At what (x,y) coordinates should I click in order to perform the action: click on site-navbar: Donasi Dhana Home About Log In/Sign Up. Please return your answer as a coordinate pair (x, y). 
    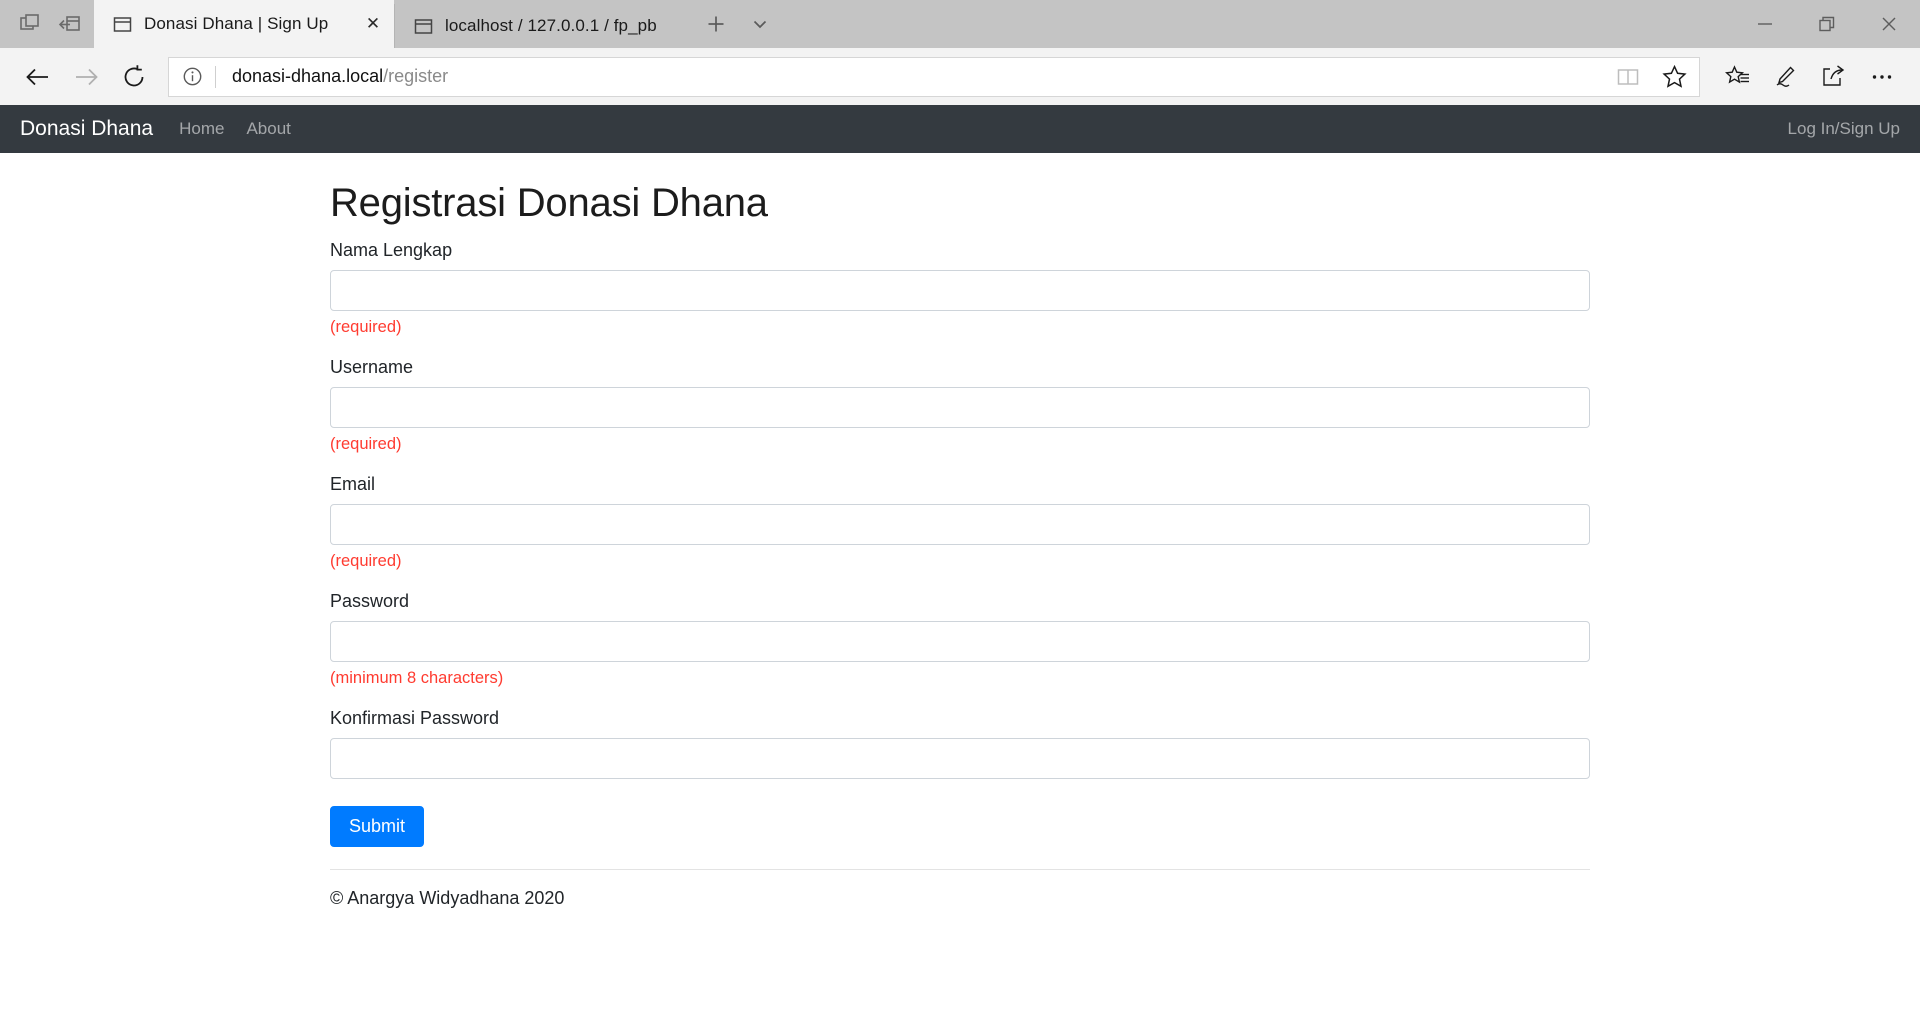
    Looking at the image, I should click on (960, 129).